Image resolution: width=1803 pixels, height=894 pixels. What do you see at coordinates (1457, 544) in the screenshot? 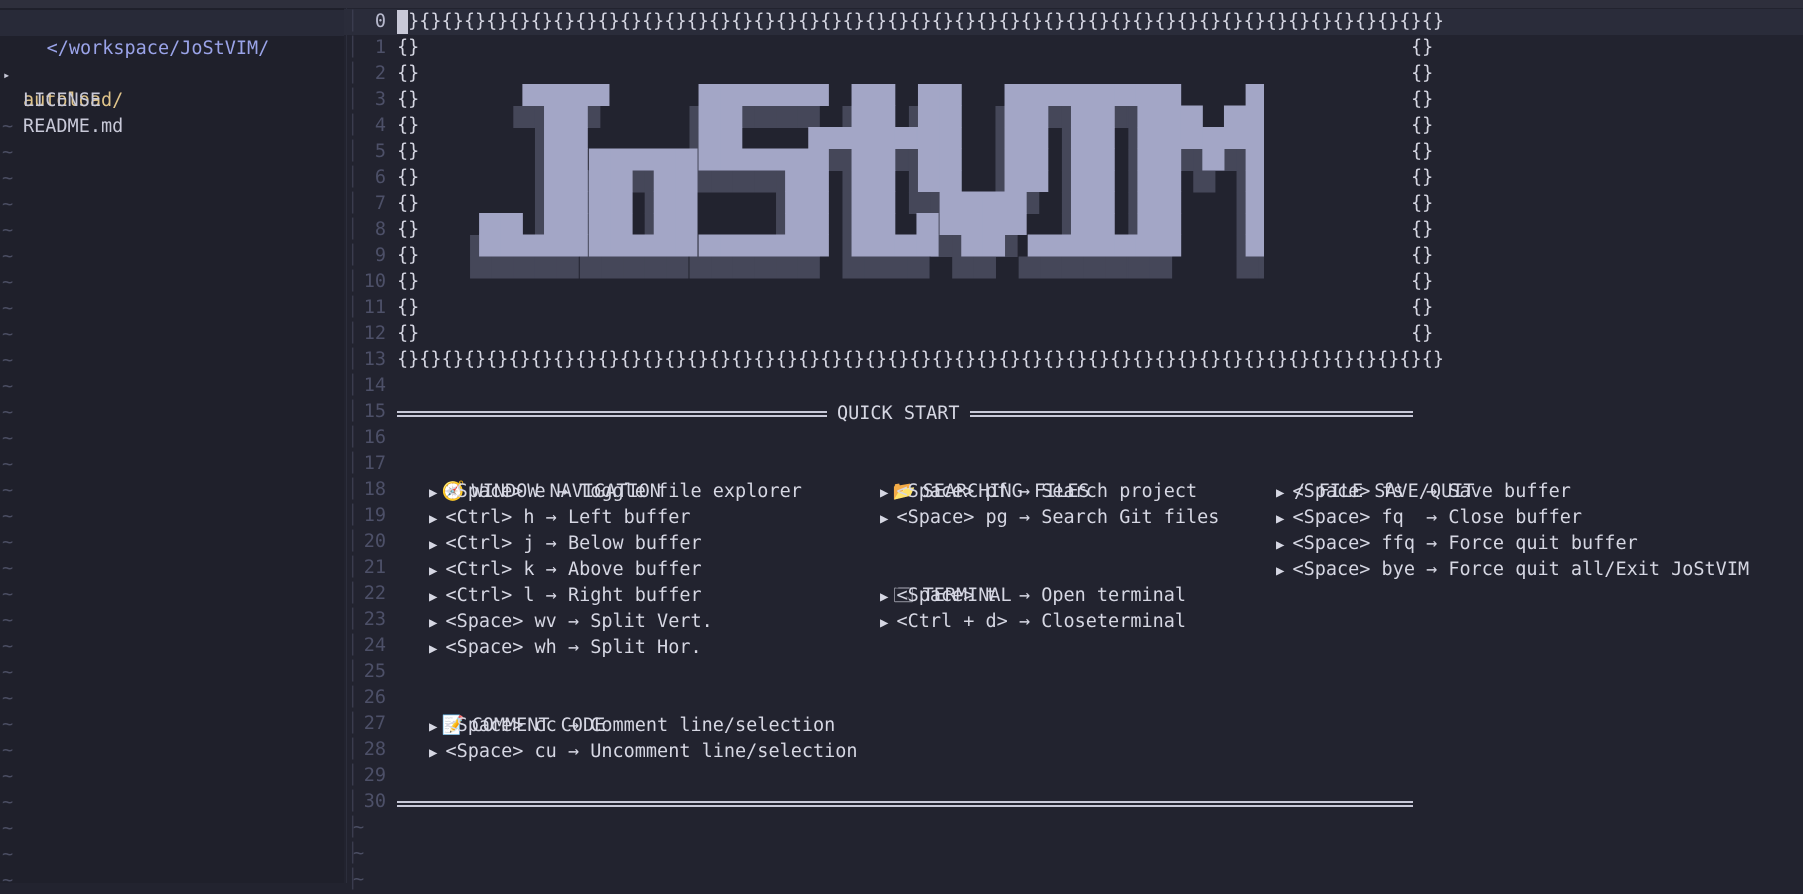
I see `file-save-item: ▶ <Space> ffq → Force quit buffer` at bounding box center [1457, 544].